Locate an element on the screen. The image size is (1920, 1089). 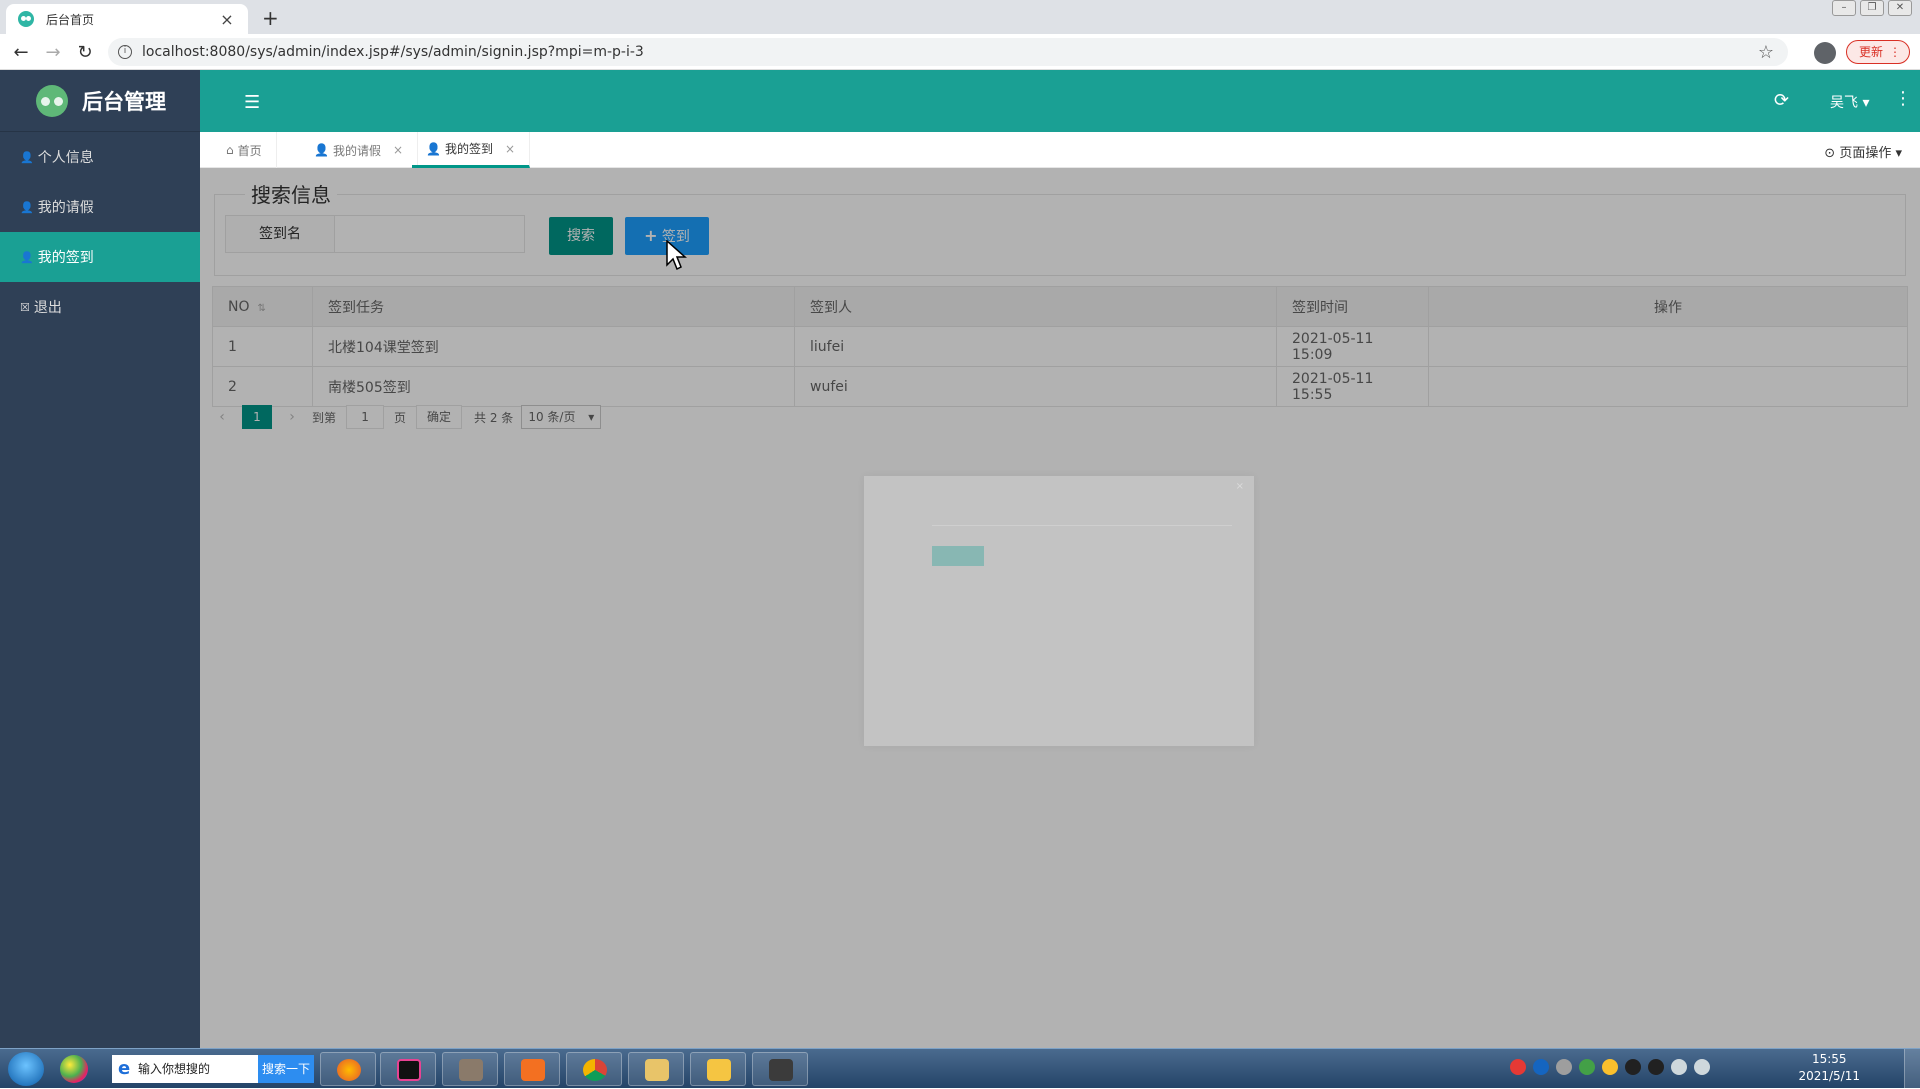
profile-avatar-icon is located at coordinates (1825, 53).